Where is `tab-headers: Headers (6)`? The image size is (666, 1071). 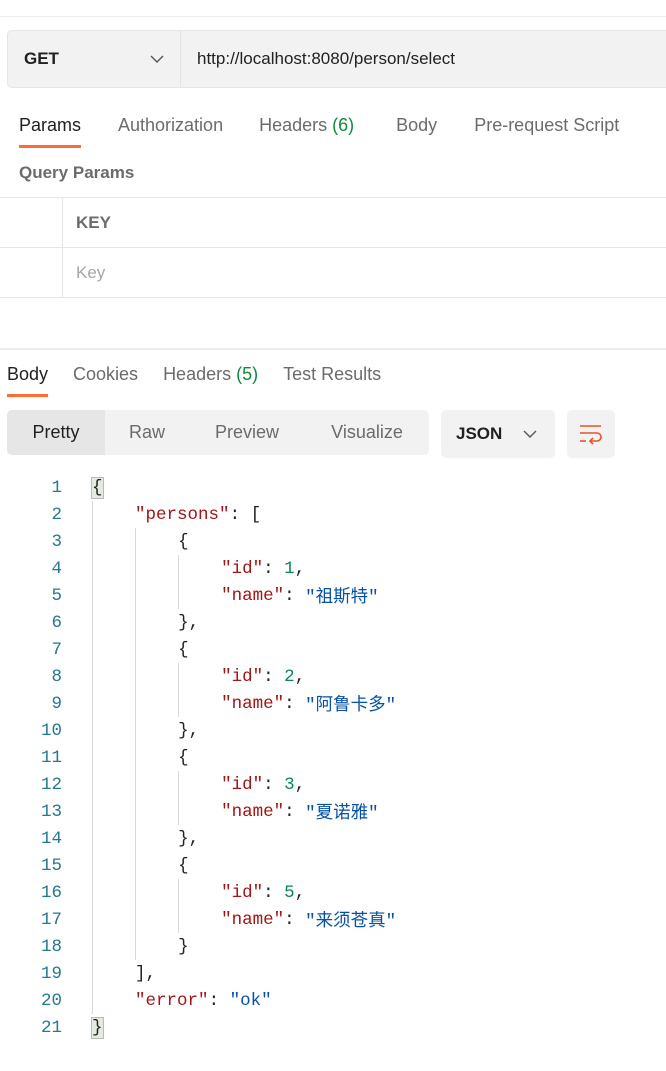 tab-headers: Headers (6) is located at coordinates (306, 131).